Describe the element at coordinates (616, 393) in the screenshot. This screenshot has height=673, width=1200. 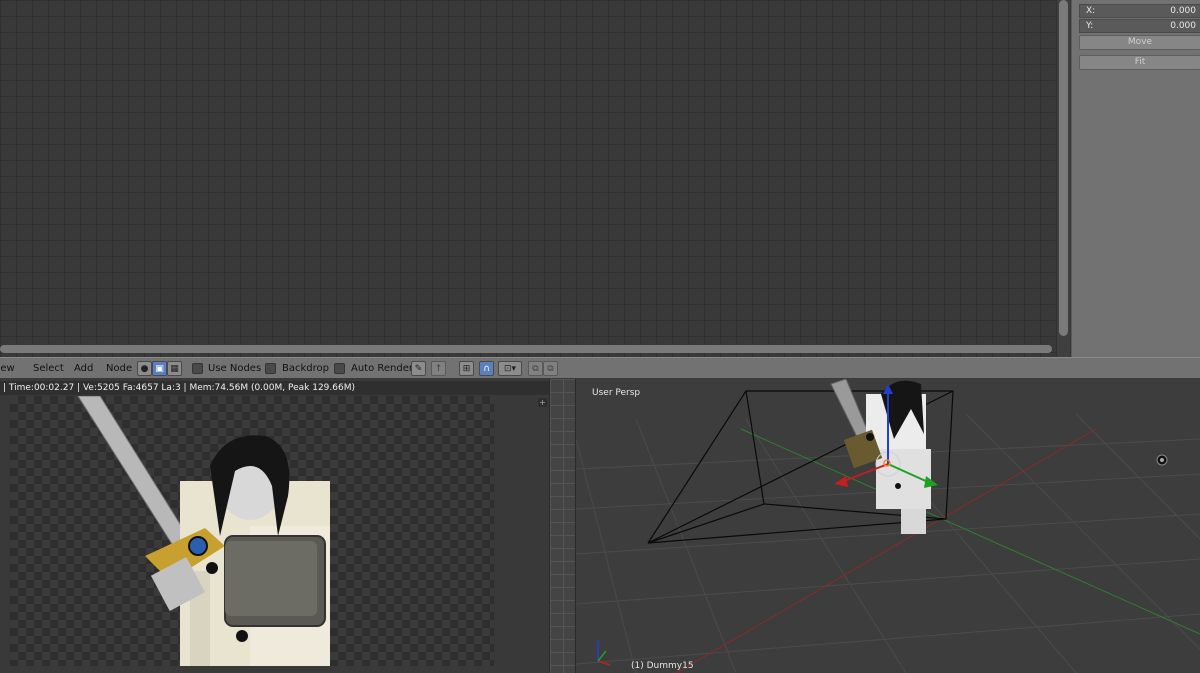
I see `viewport-title: User Persp` at that location.